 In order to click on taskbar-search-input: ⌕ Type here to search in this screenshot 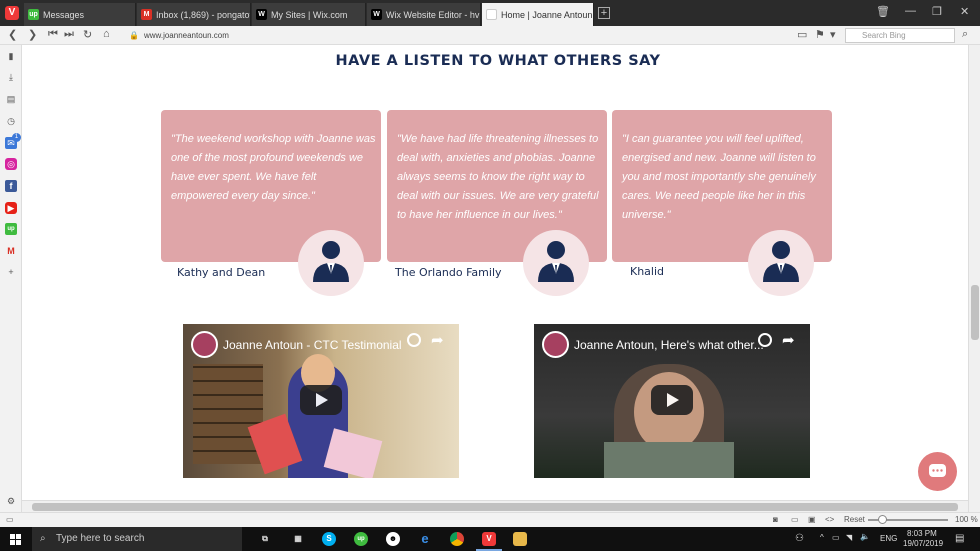, I will do `click(137, 539)`.